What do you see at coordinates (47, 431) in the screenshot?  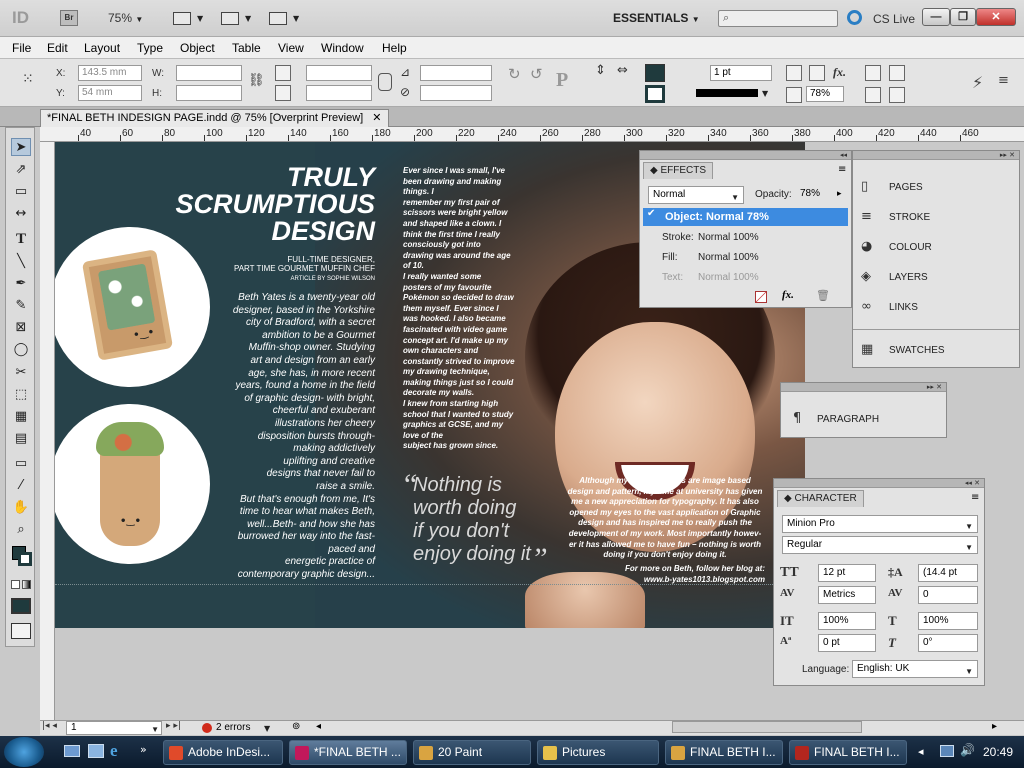 I see `vertical-ruler` at bounding box center [47, 431].